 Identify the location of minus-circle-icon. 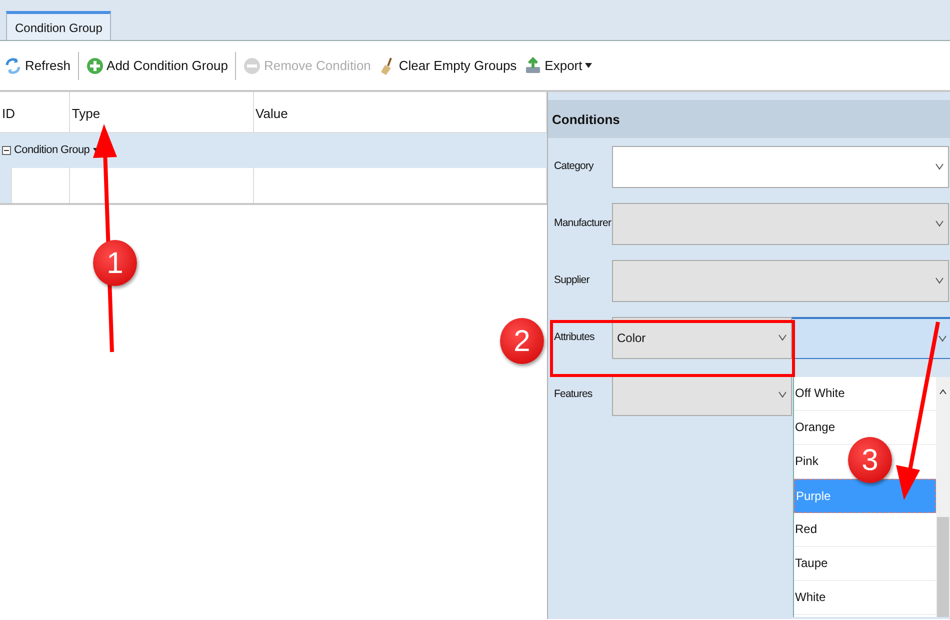
(251, 65).